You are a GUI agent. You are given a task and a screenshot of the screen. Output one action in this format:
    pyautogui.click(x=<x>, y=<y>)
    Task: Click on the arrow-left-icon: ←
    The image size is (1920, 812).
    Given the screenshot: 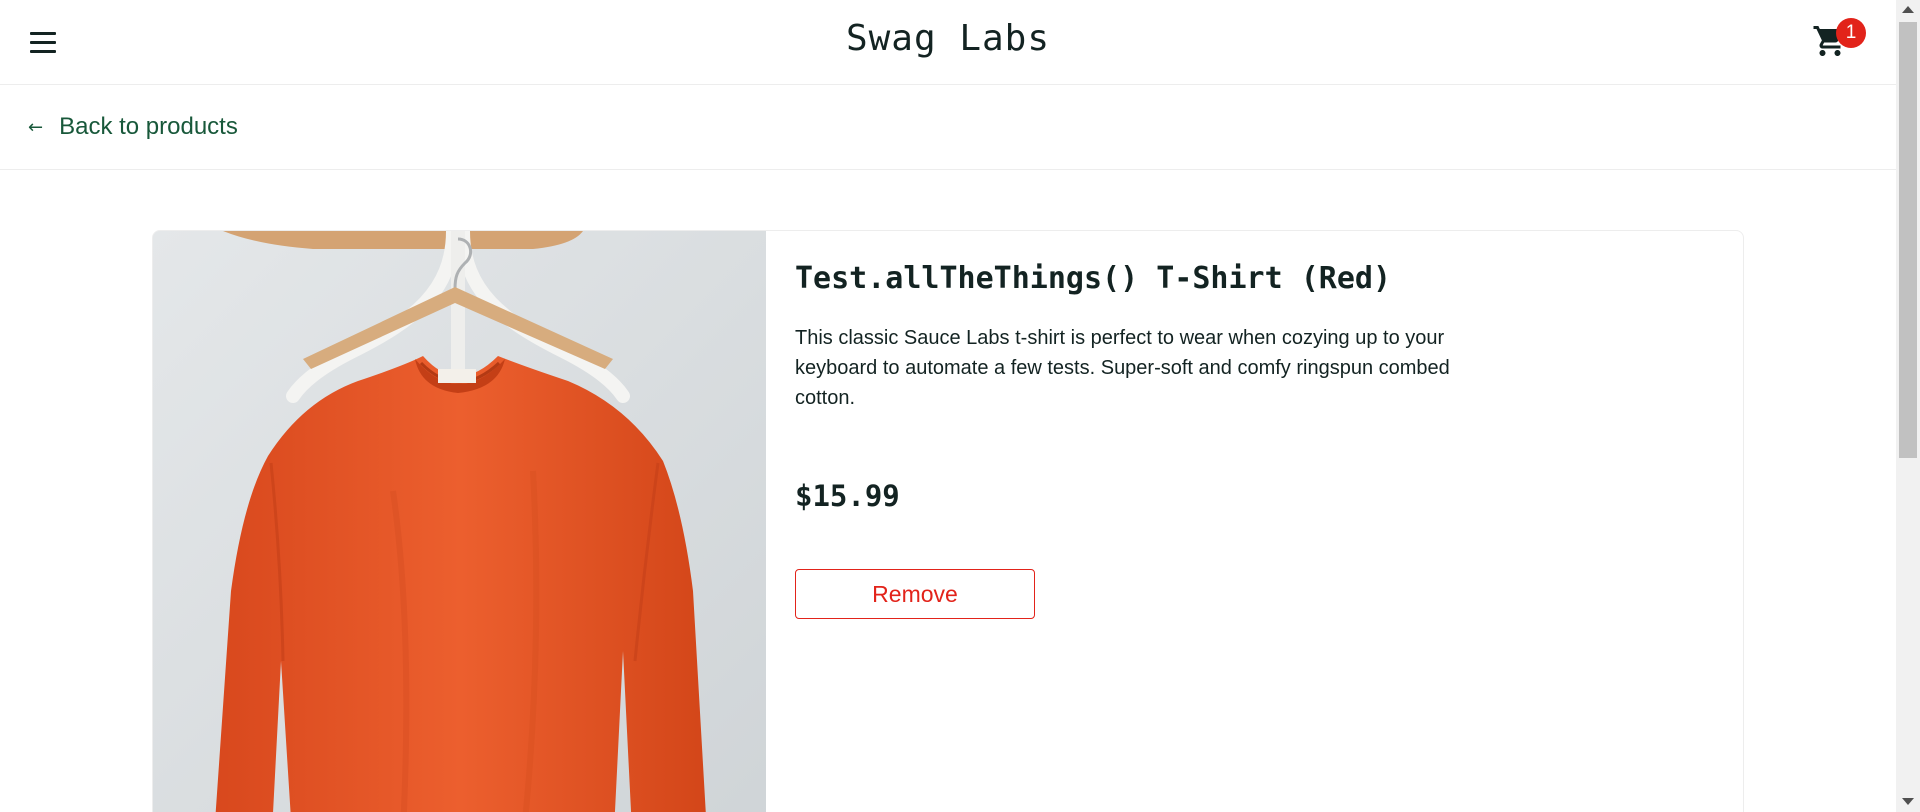 What is the action you would take?
    pyautogui.click(x=36, y=127)
    